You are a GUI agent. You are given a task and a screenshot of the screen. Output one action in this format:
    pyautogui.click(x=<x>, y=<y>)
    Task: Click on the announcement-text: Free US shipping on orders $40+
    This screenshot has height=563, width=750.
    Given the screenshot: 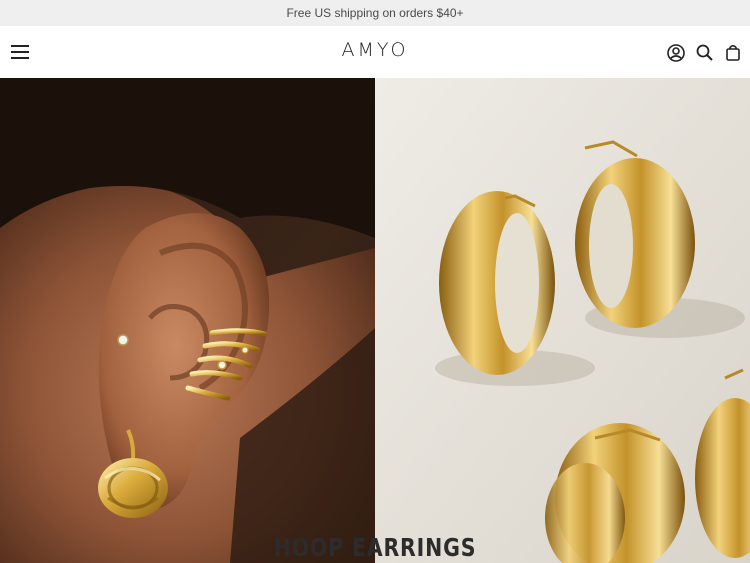 What is the action you would take?
    pyautogui.click(x=375, y=13)
    